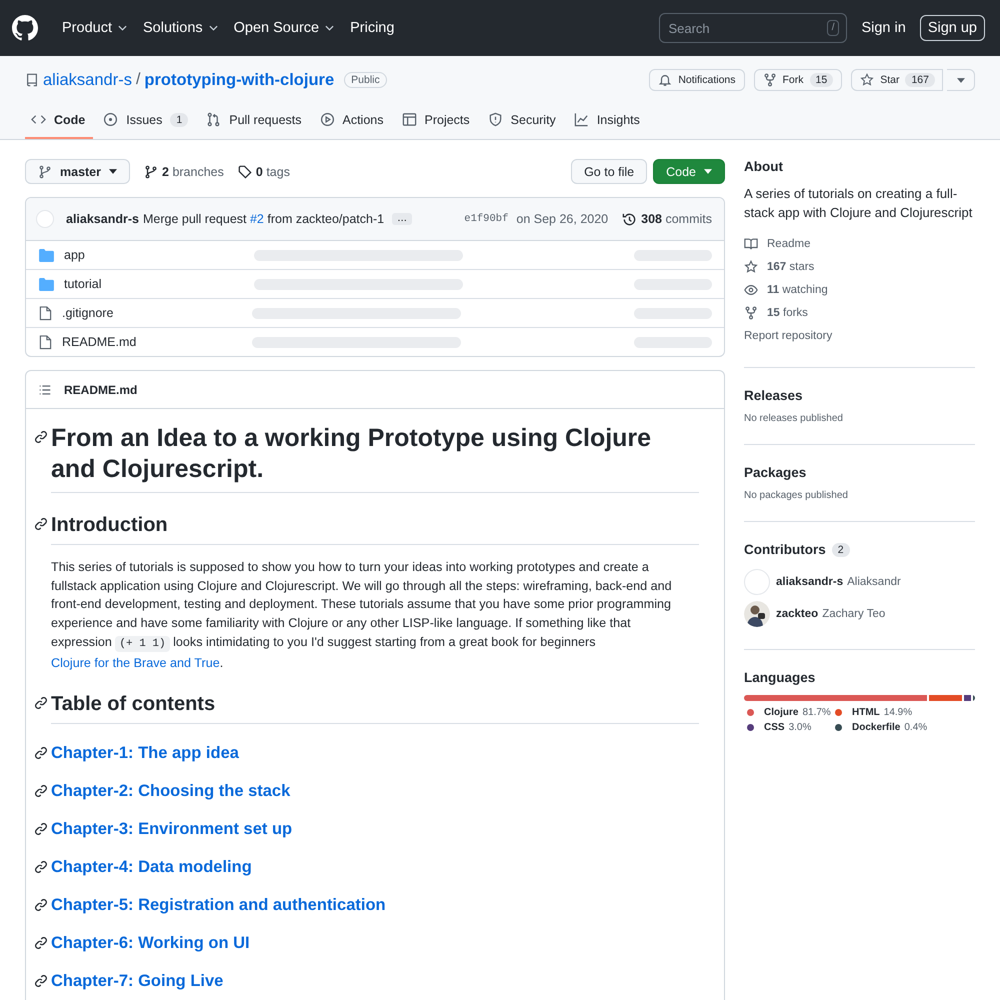 This screenshot has height=1000, width=1000. What do you see at coordinates (751, 243) in the screenshot?
I see `book-icon` at bounding box center [751, 243].